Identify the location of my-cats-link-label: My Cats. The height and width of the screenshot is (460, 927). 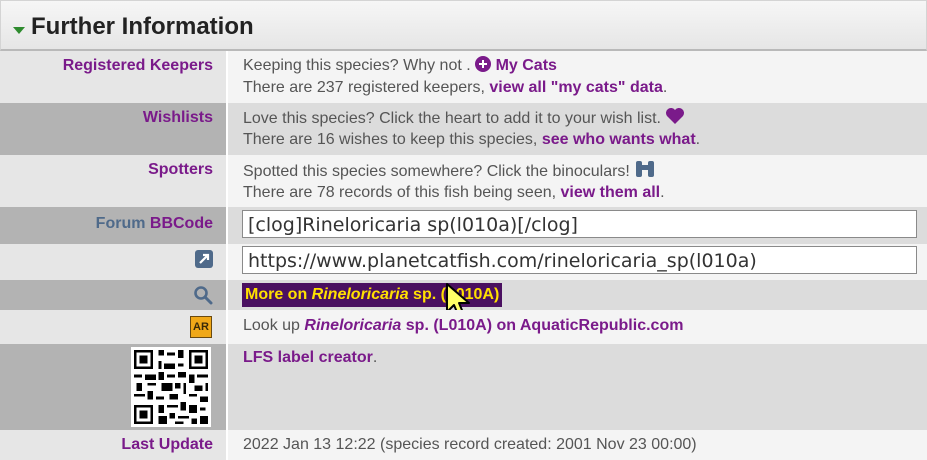
(526, 65).